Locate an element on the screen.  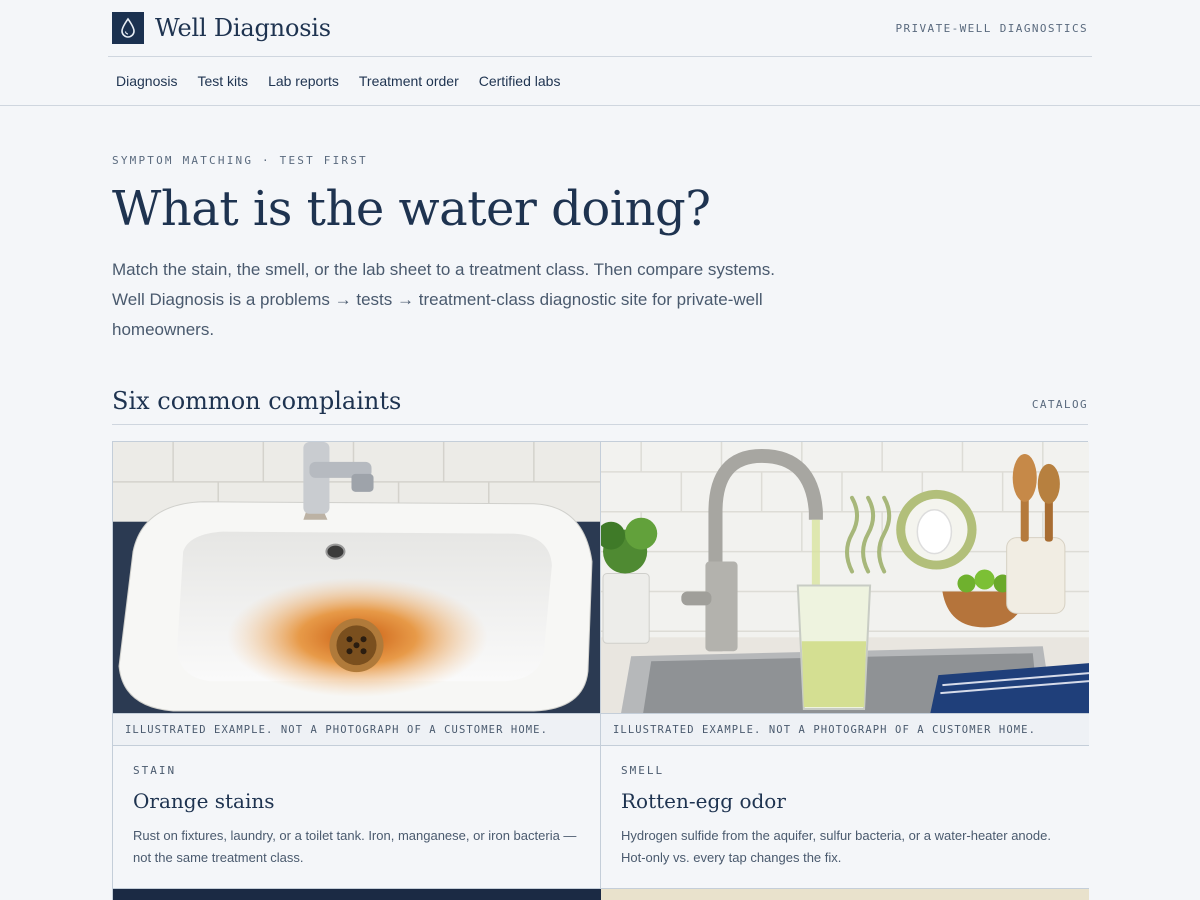
page-title: What is the water doing? is located at coordinates (411, 209).